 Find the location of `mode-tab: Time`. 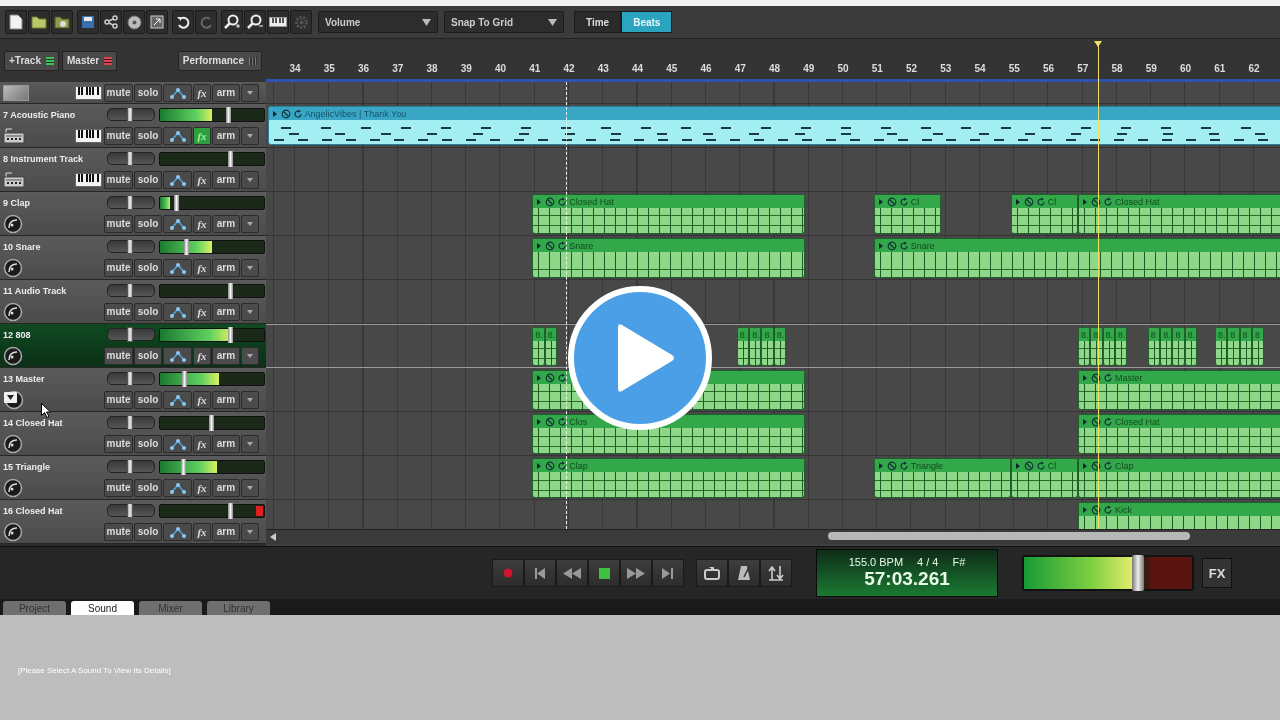

mode-tab: Time is located at coordinates (598, 22).